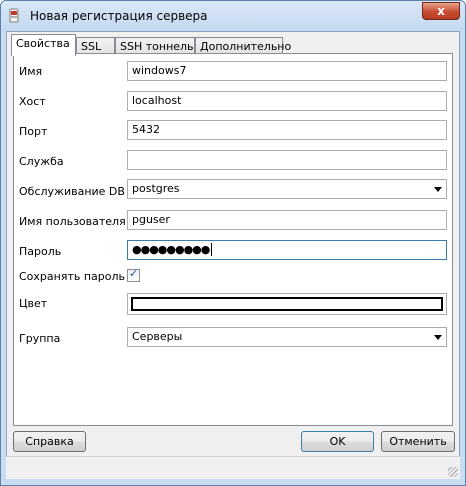 Image resolution: width=466 pixels, height=486 pixels. Describe the element at coordinates (233, 16) in the screenshot. I see `title-bar: Новая регистрация сервера x` at that location.